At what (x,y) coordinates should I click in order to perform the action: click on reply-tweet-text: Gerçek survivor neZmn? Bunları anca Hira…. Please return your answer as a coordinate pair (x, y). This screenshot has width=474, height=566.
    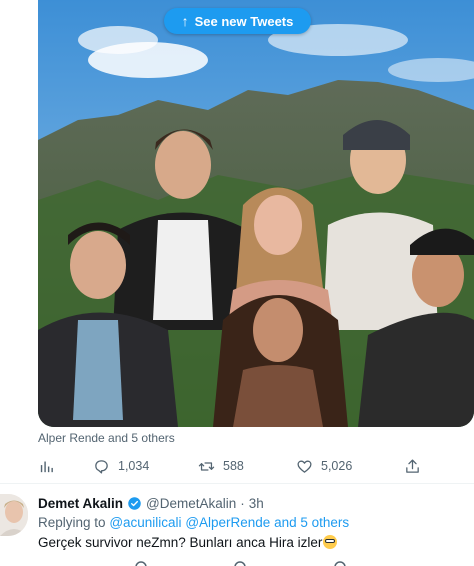
    Looking at the image, I should click on (188, 542).